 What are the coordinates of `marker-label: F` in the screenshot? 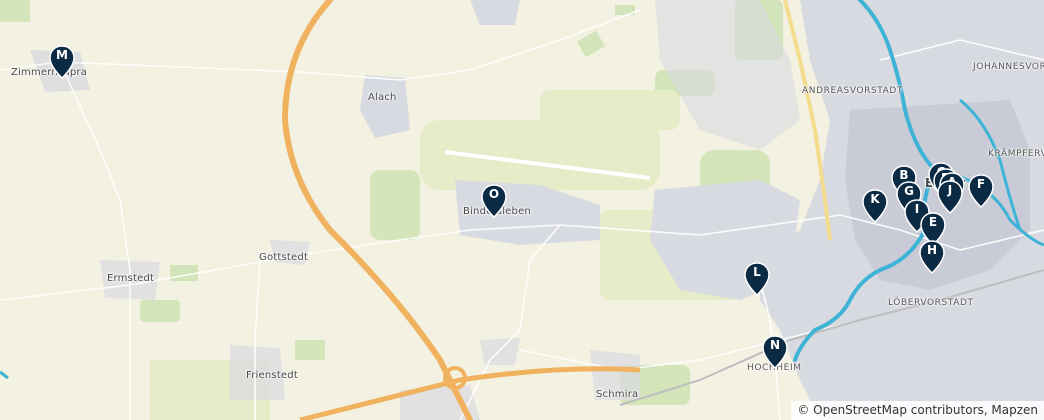 It's located at (981, 184).